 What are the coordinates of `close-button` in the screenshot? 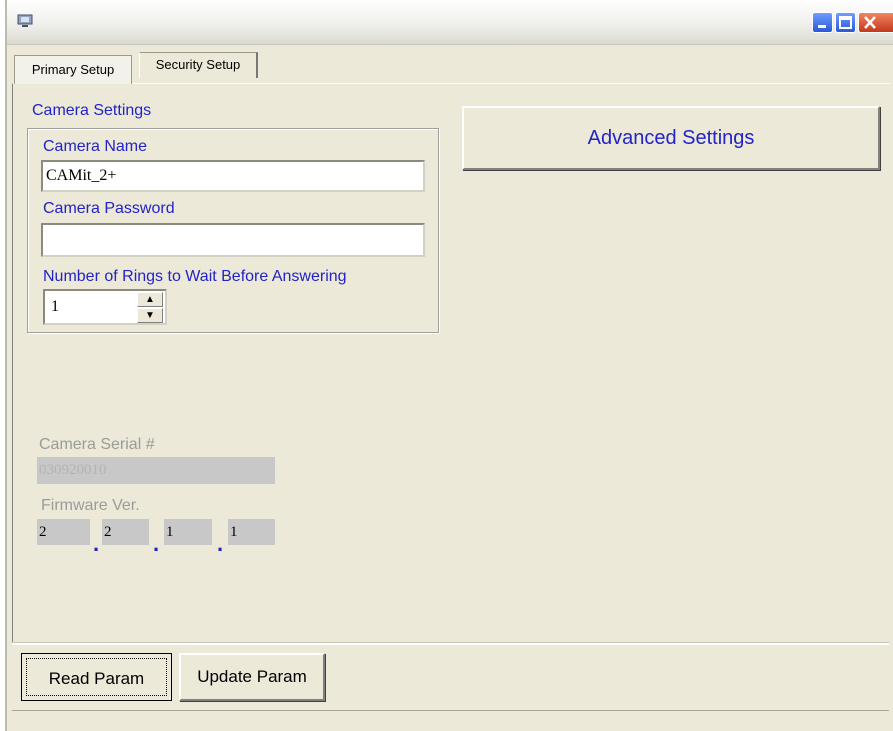 It's located at (875, 22).